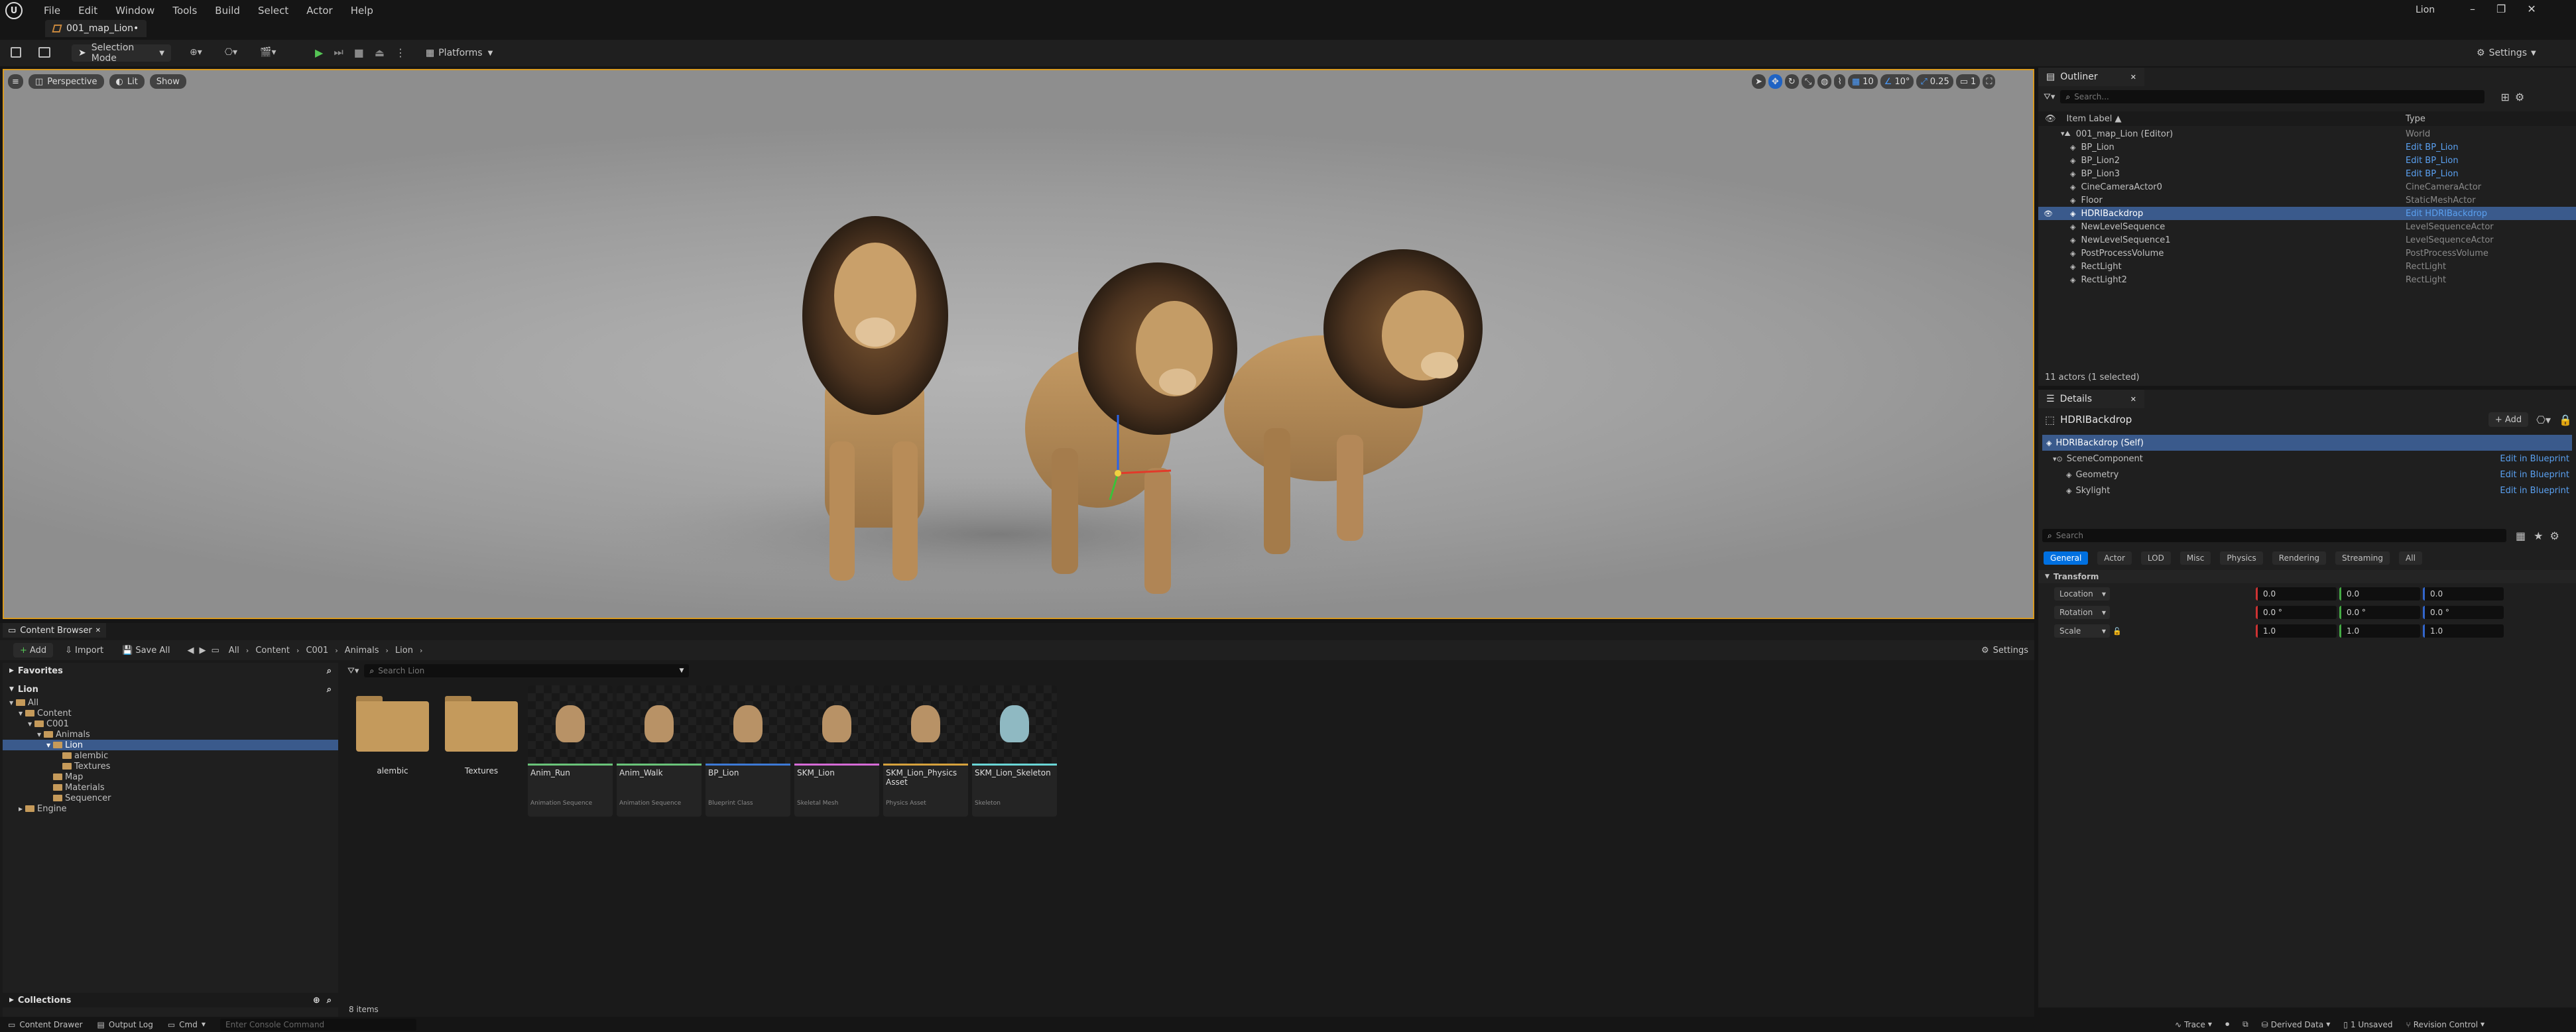 Image resolution: width=2576 pixels, height=1032 pixels. Describe the element at coordinates (404, 651) in the screenshot. I see `breadcrumb-item: Lion` at that location.